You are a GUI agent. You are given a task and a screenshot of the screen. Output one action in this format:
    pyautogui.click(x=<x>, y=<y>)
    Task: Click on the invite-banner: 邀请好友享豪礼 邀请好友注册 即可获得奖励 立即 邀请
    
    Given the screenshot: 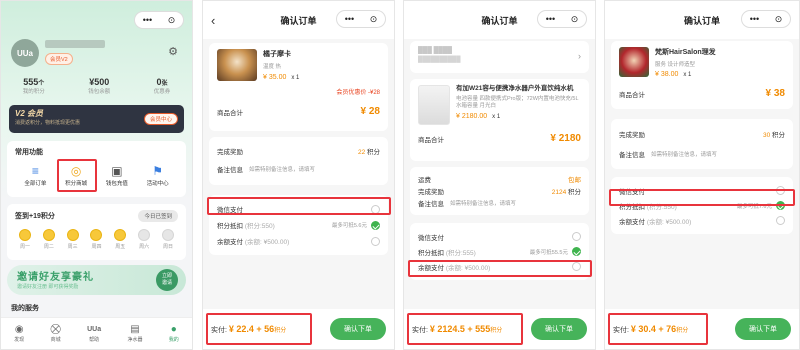 What is the action you would take?
    pyautogui.click(x=96, y=280)
    